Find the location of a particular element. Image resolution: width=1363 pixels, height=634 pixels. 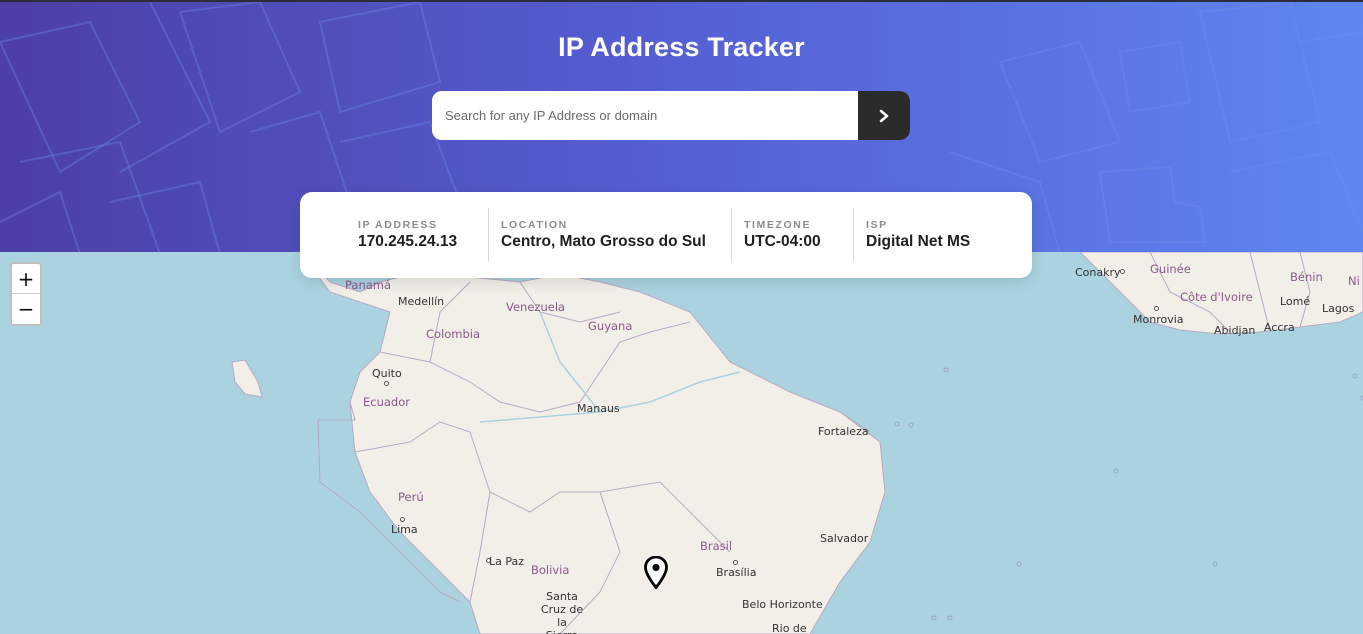

city-label-rio: Rio de is located at coordinates (789, 628).